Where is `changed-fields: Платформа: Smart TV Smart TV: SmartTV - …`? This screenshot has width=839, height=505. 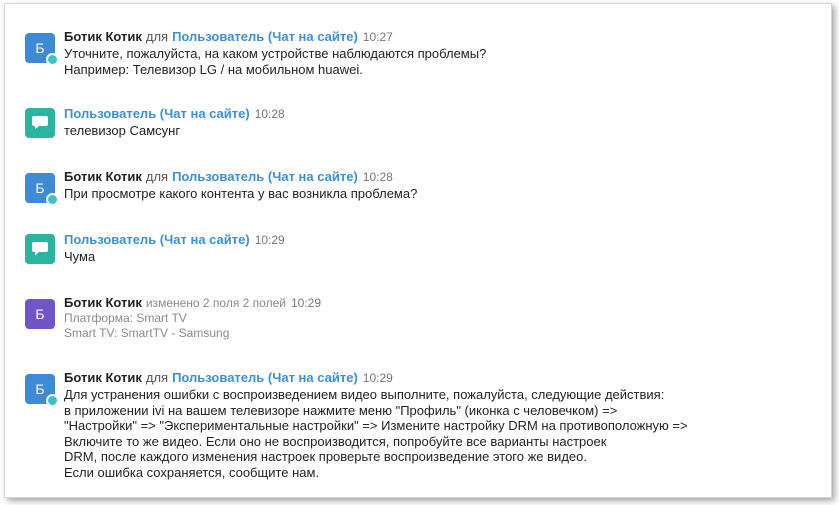
changed-fields: Платформа: Smart TV Smart TV: SmartTV - … is located at coordinates (146, 326).